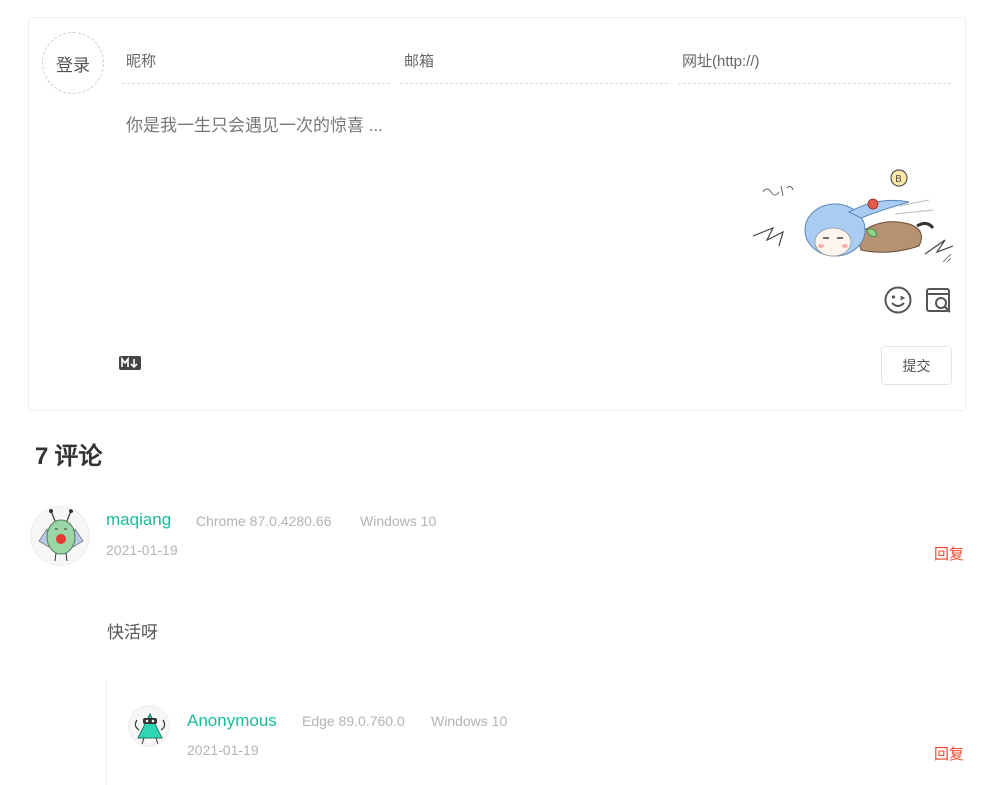  I want to click on login-button: 登录, so click(73, 63).